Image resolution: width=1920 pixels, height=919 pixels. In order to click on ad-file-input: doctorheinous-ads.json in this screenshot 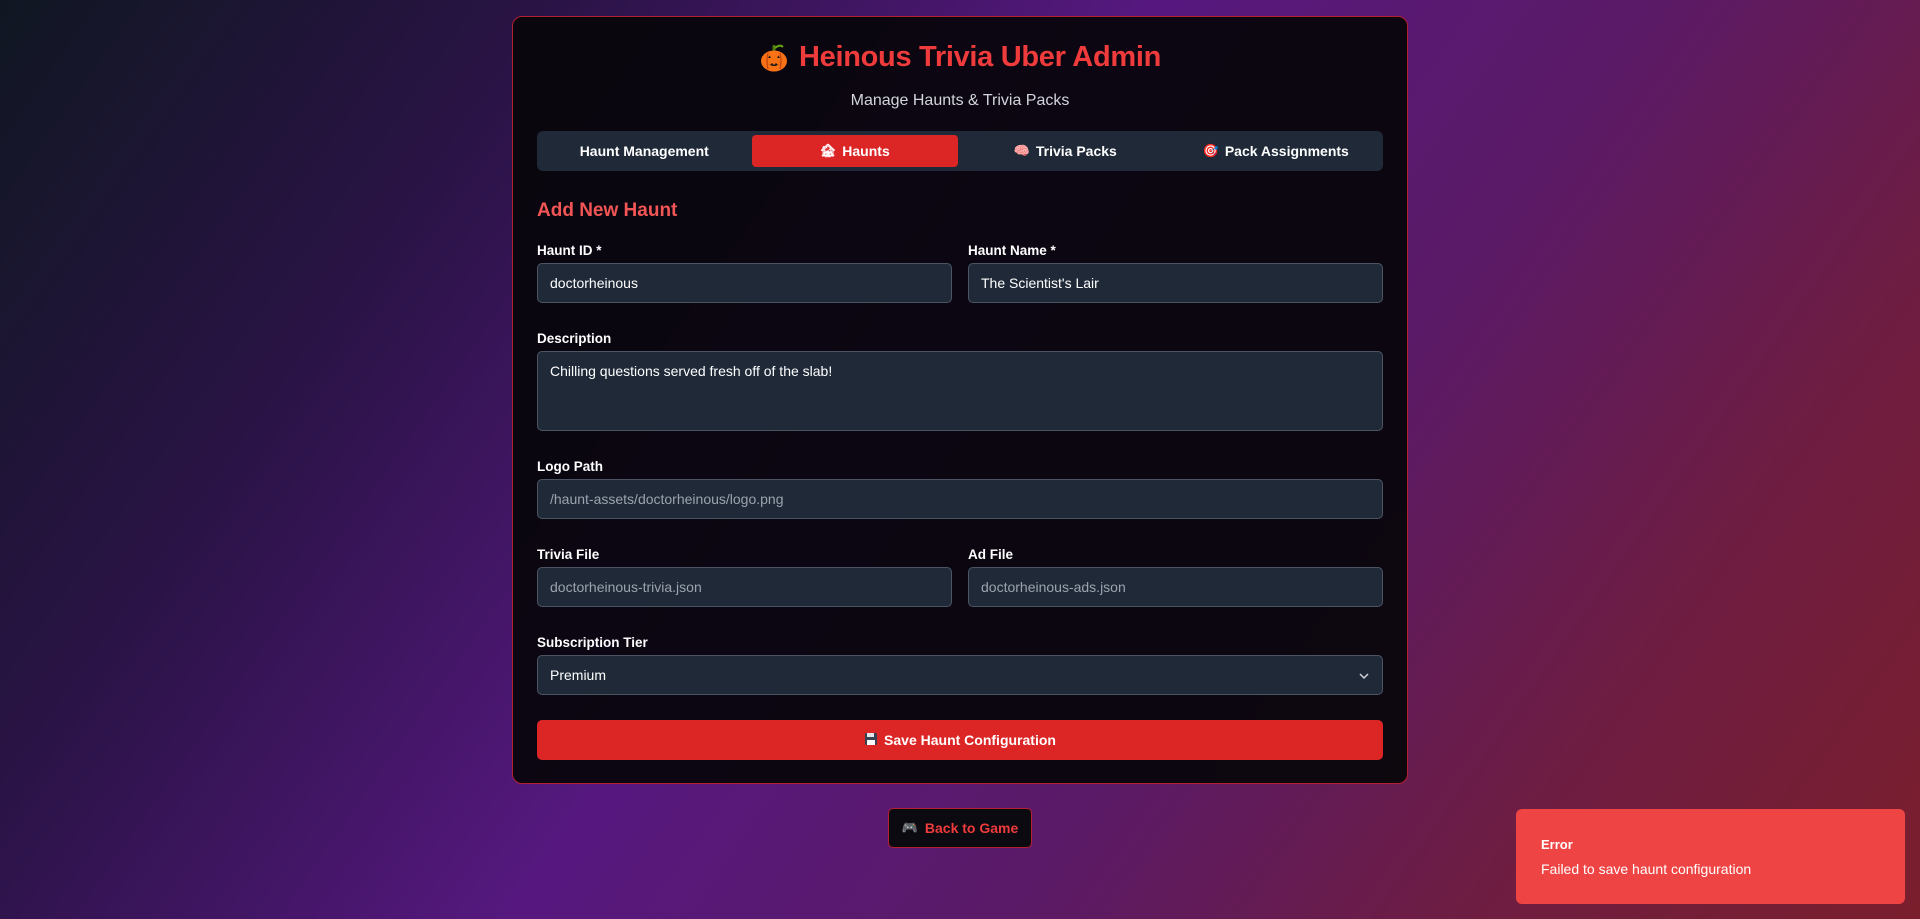, I will do `click(1175, 587)`.